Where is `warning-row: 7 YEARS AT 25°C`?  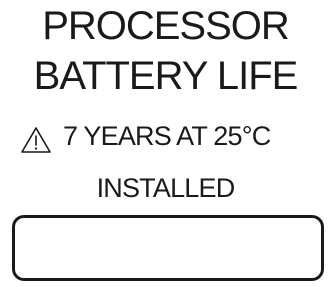 warning-row: 7 YEARS AT 25°C is located at coordinates (165, 136).